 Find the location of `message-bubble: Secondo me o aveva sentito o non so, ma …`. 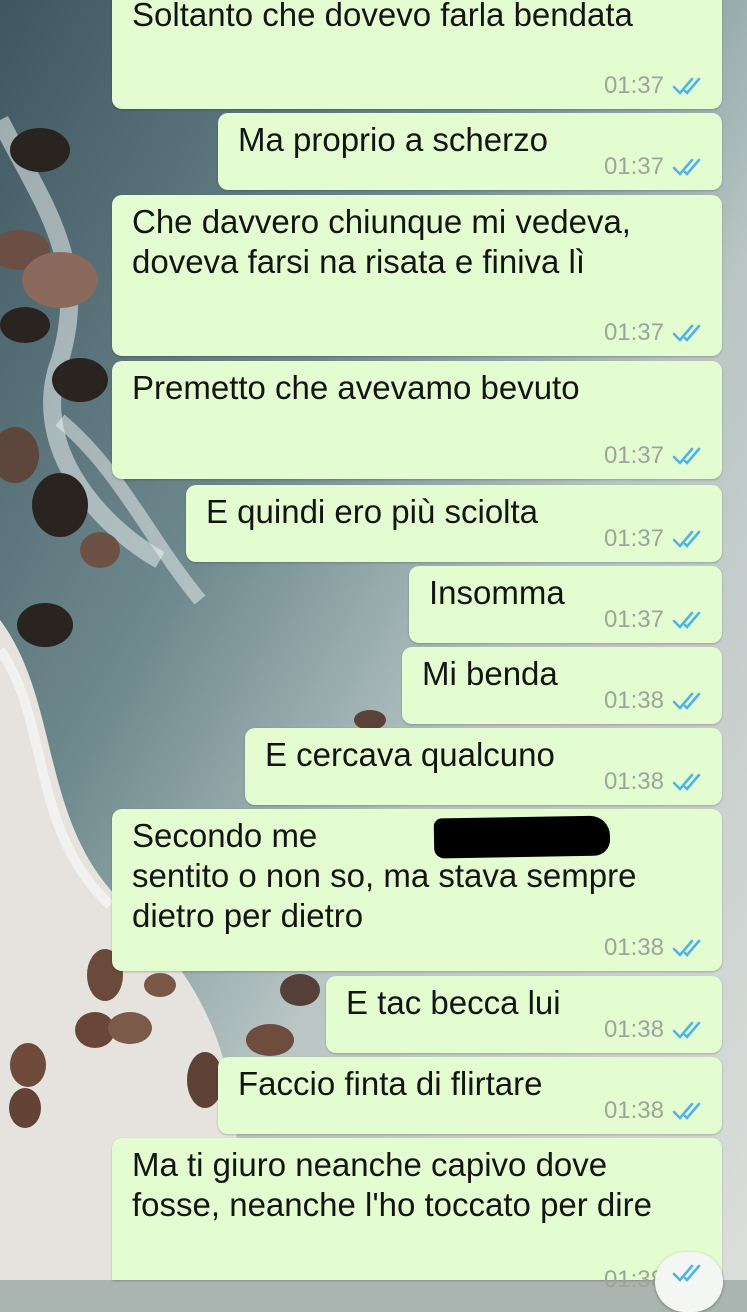

message-bubble: Secondo me o aveva sentito o non so, ma … is located at coordinates (417, 890).